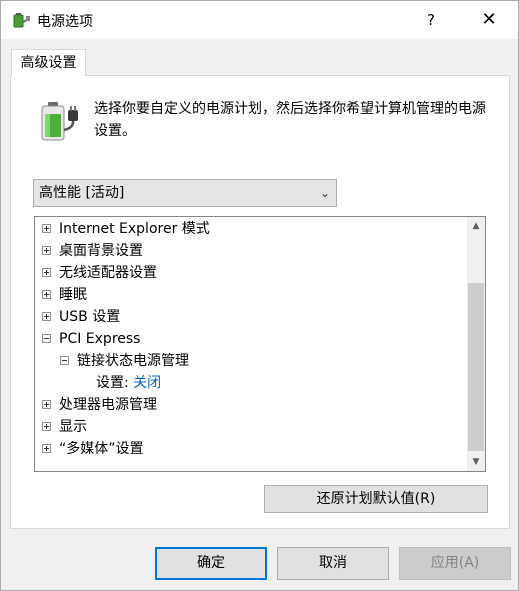 Image resolution: width=519 pixels, height=591 pixels. What do you see at coordinates (90, 317) in the screenshot?
I see `tree-item-label: USB 设置` at bounding box center [90, 317].